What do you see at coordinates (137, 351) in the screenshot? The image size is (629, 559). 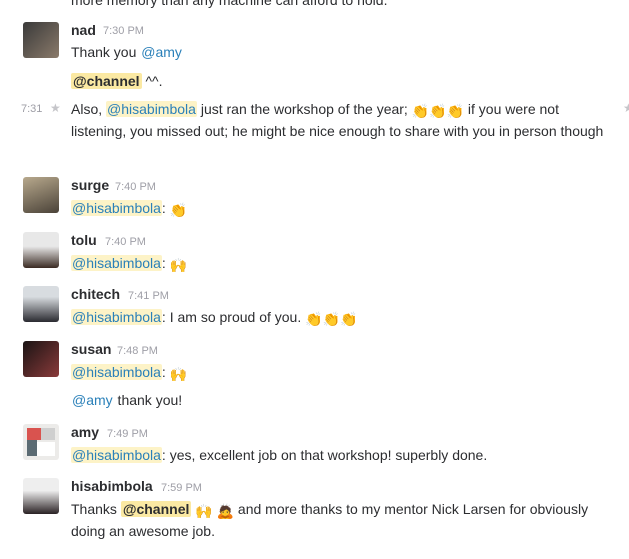 I see `timestamp: 7:48 PM` at bounding box center [137, 351].